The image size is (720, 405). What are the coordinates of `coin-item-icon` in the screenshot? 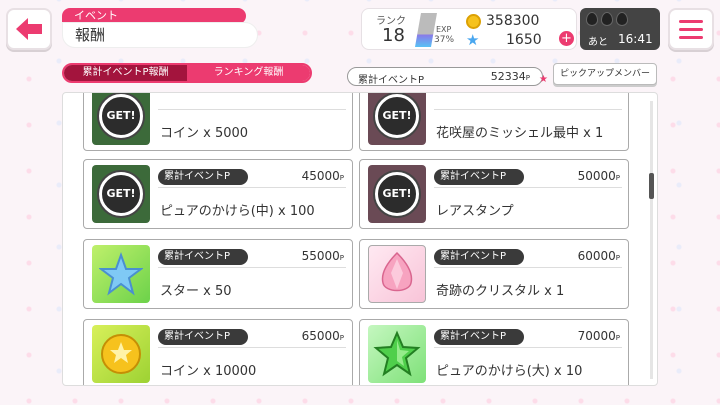 It's located at (121, 354).